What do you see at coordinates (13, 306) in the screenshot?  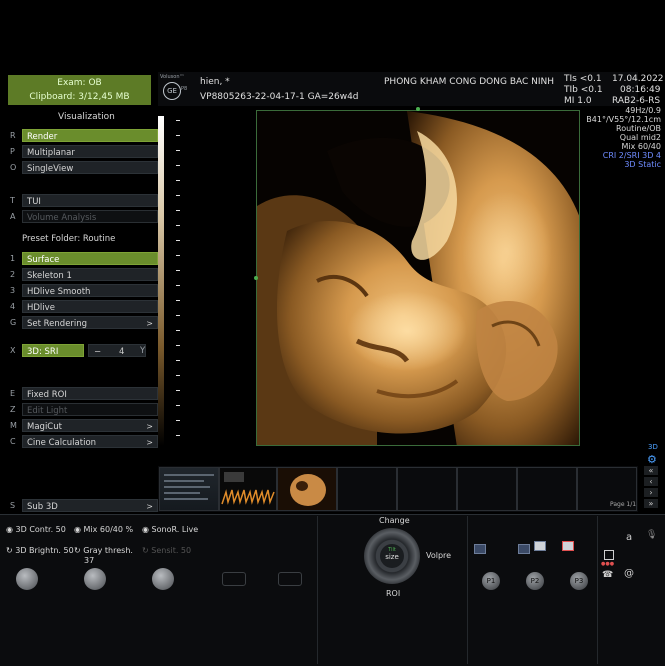 I see `preset-key: 4` at bounding box center [13, 306].